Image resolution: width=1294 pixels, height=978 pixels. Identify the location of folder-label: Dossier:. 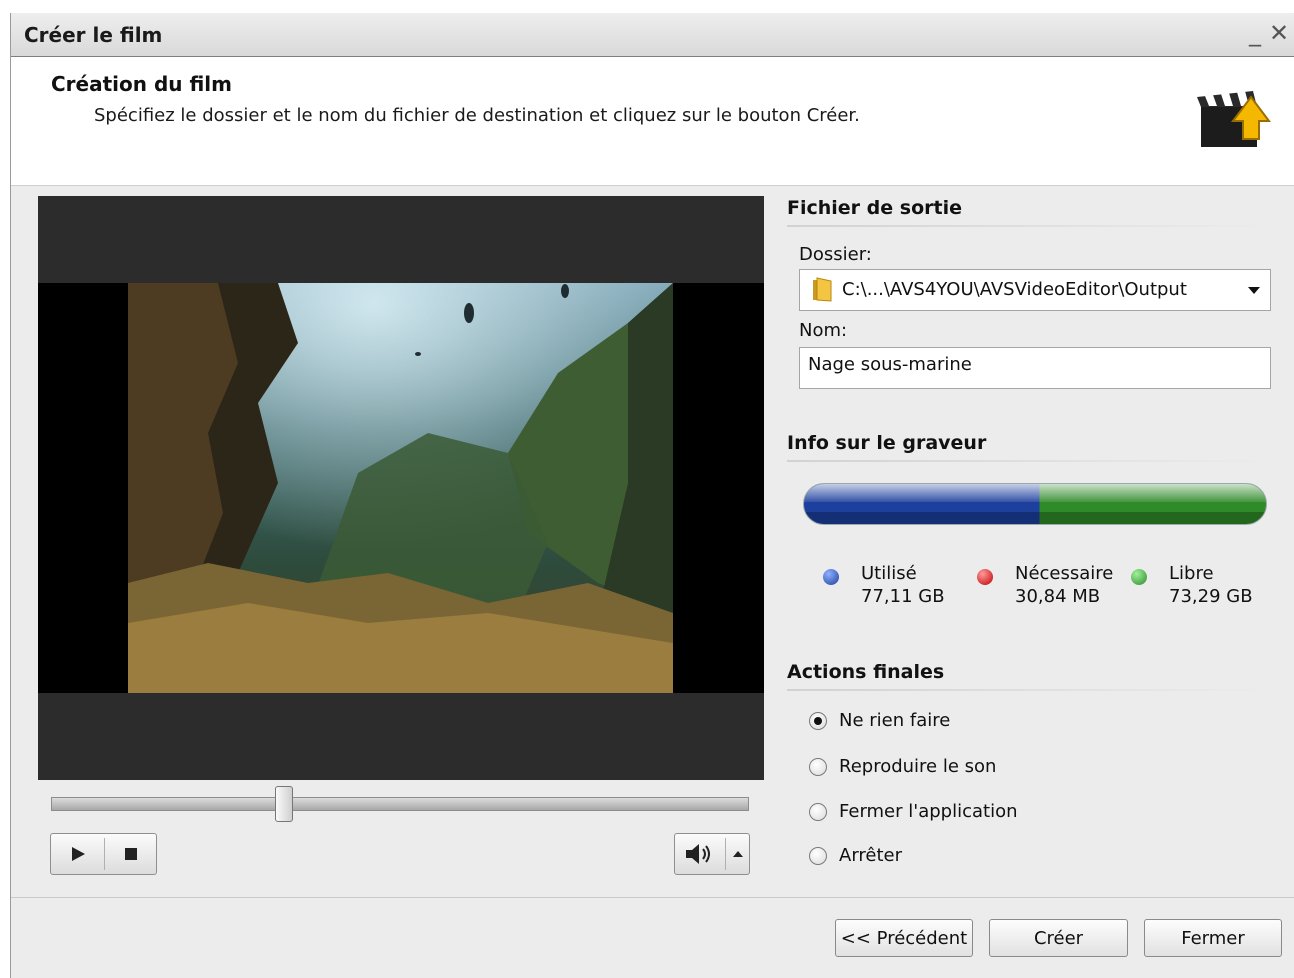
(835, 254).